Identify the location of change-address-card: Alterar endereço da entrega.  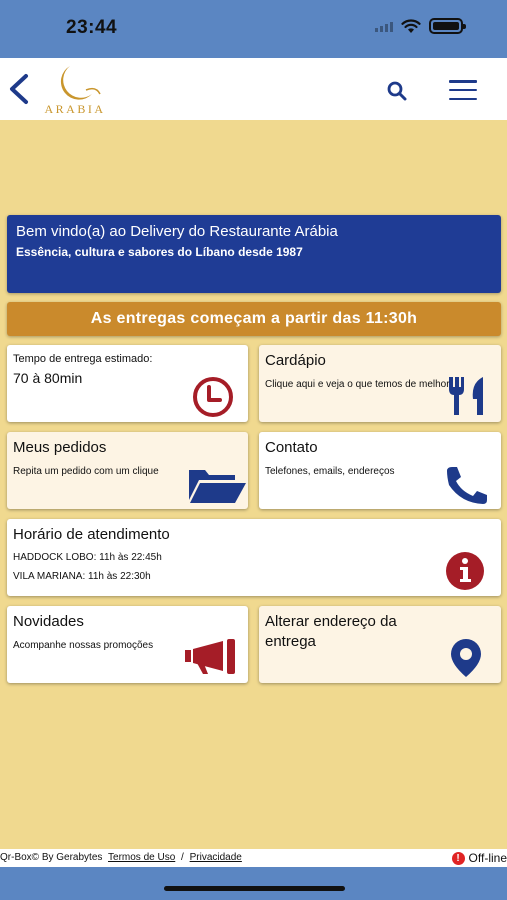
(380, 644).